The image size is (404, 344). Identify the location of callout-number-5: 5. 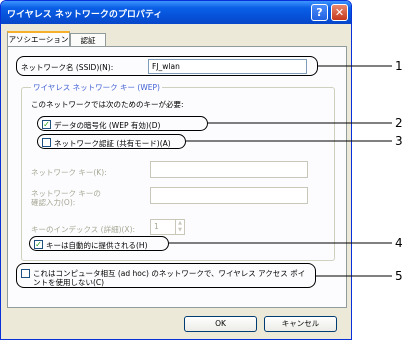
(399, 276).